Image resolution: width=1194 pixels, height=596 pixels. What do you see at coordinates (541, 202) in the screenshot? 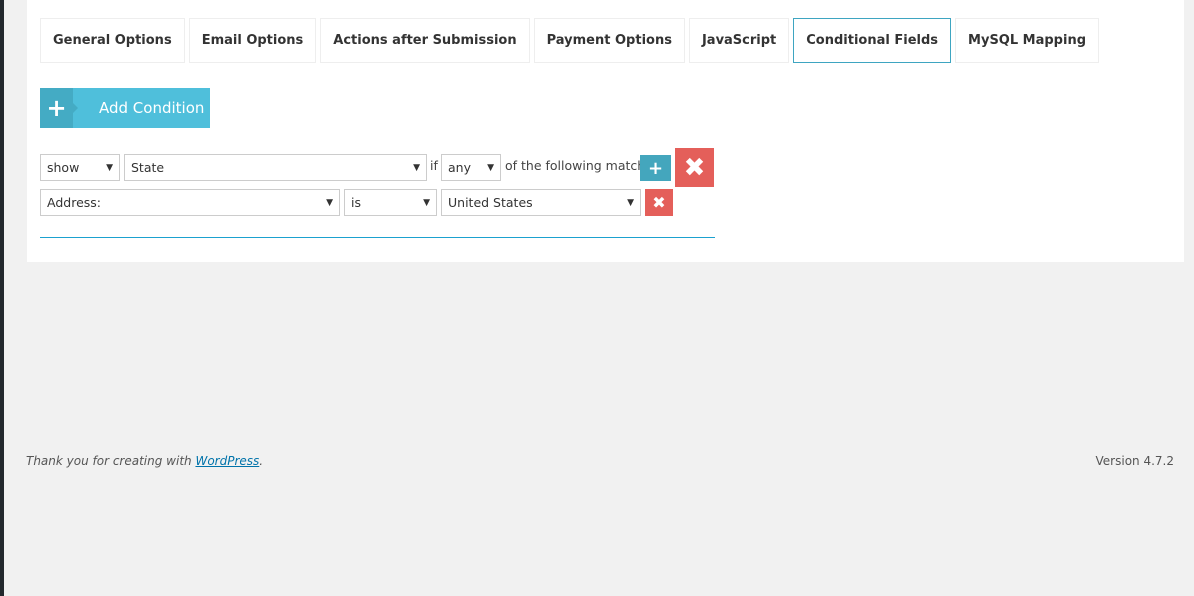
I see `rule-value-select: United States ▼` at bounding box center [541, 202].